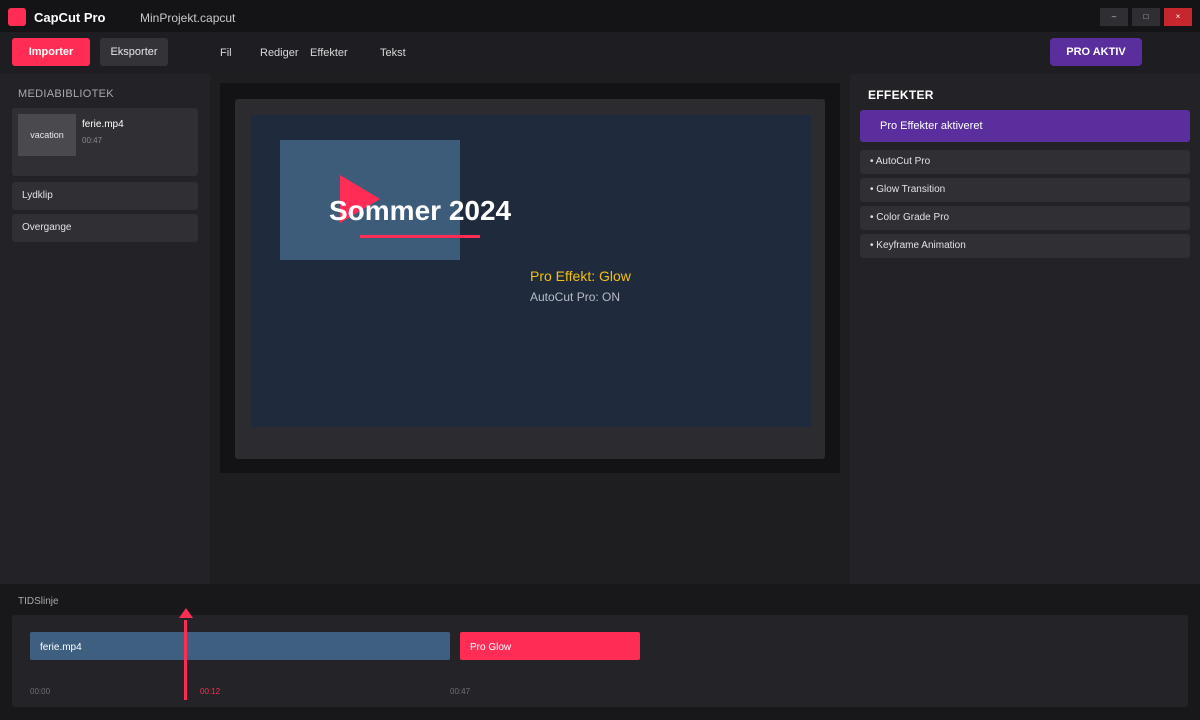  Describe the element at coordinates (186, 613) in the screenshot. I see `playhead-marker-icon` at that location.